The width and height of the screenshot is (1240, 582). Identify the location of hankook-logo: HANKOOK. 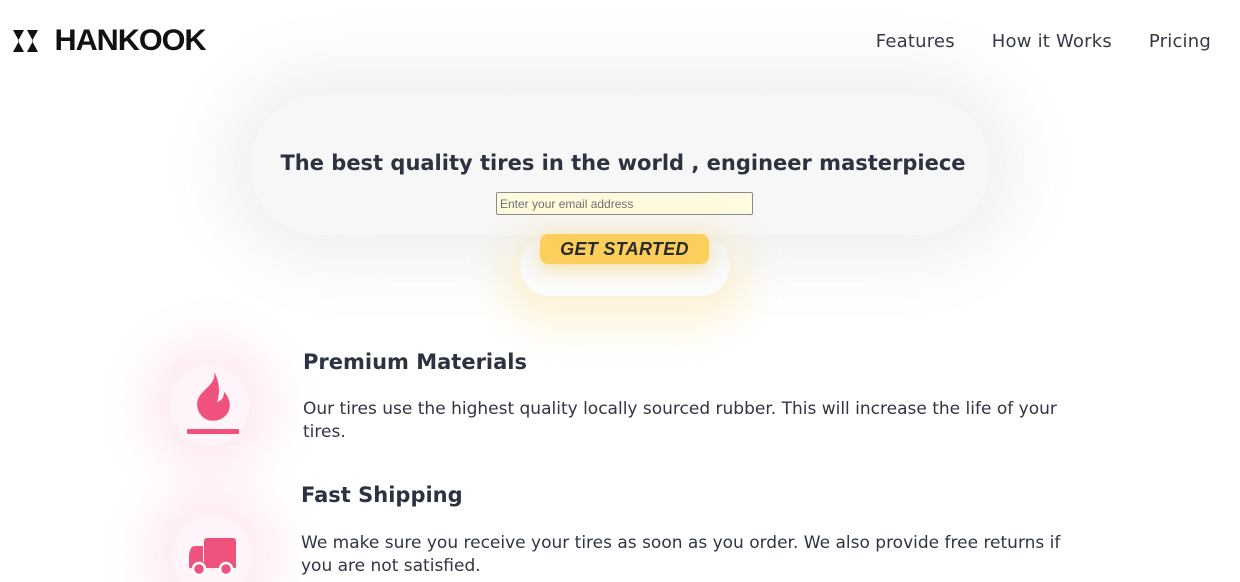
(108, 40).